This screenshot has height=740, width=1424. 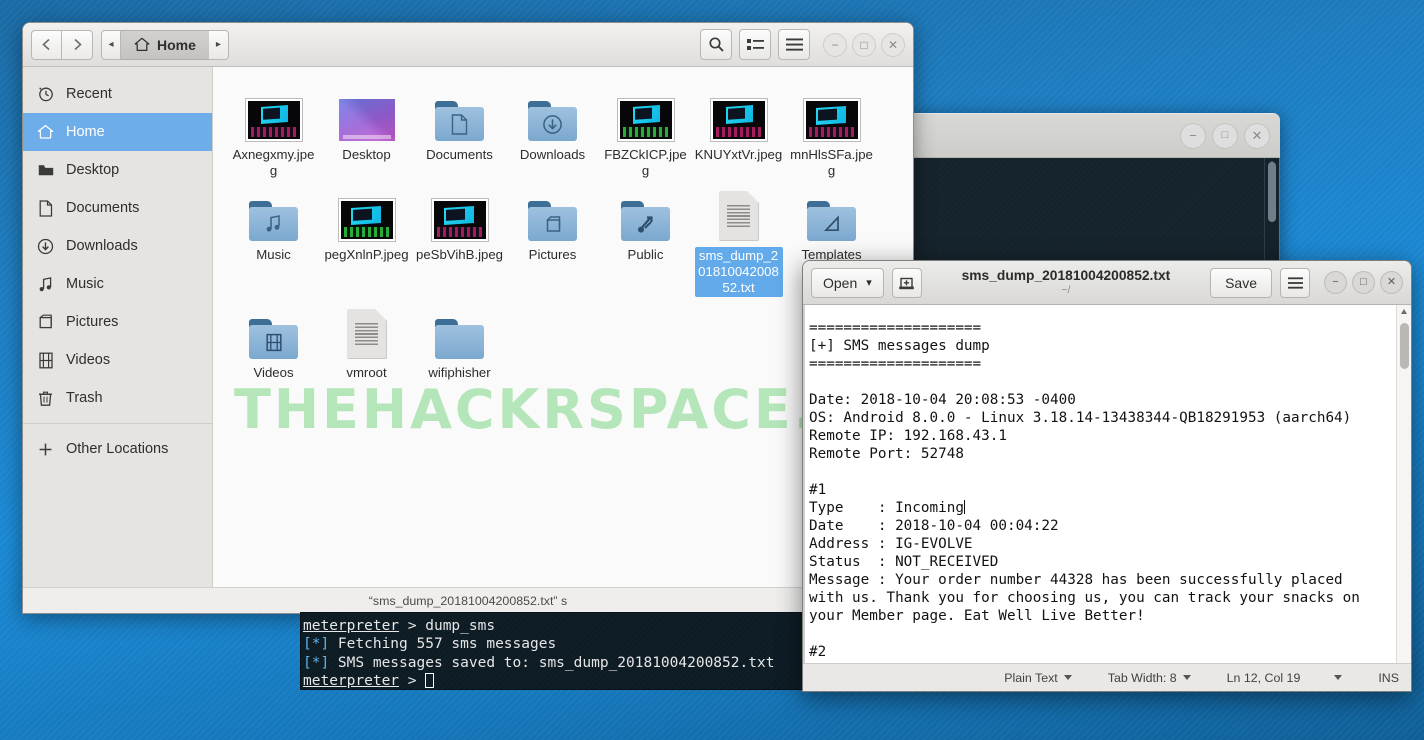 I want to click on text-file-icon, so click(x=366, y=334).